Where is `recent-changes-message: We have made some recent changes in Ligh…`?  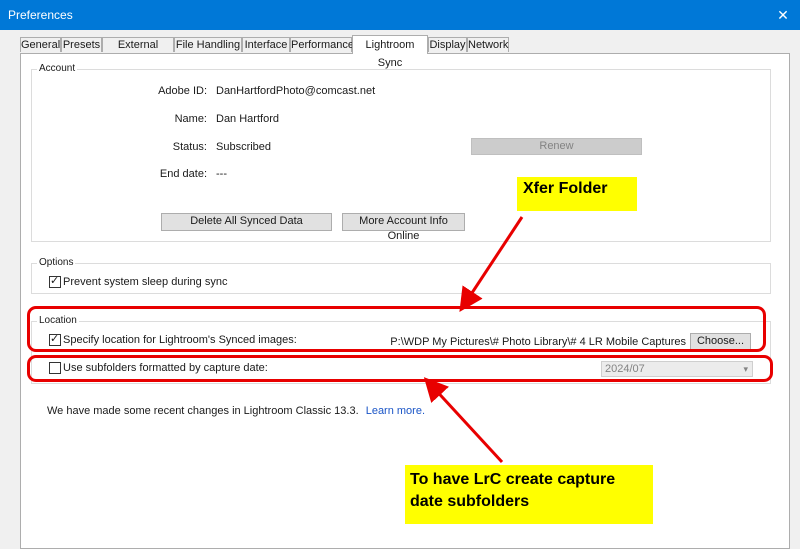 recent-changes-message: We have made some recent changes in Ligh… is located at coordinates (236, 411).